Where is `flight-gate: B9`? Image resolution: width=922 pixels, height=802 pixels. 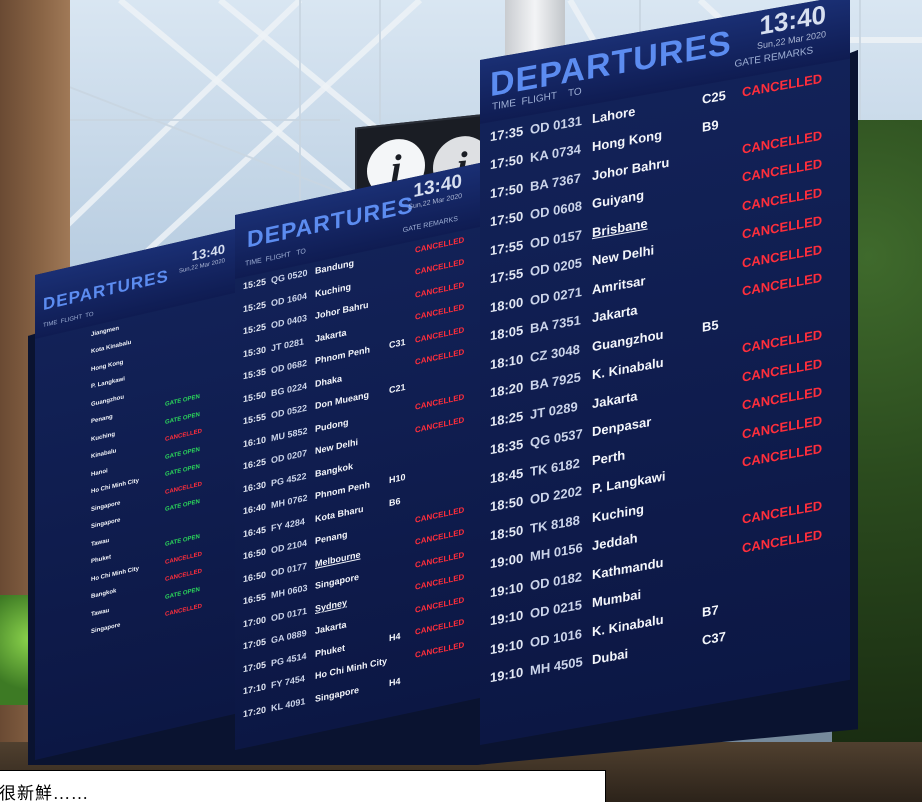
flight-gate: B9 is located at coordinates (710, 125).